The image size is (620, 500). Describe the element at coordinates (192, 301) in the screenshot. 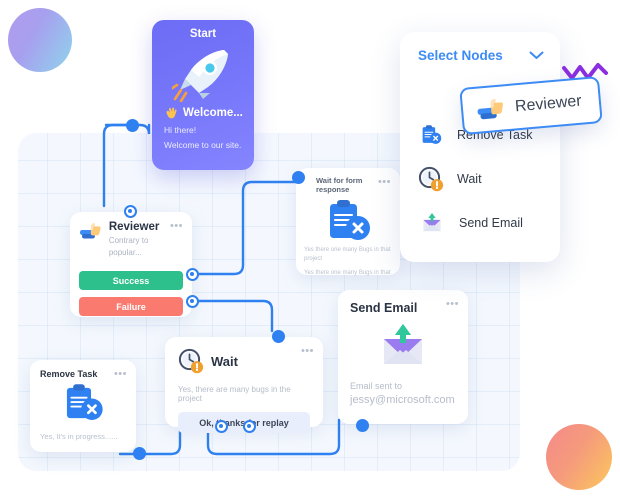

I see `failure-output-port` at that location.